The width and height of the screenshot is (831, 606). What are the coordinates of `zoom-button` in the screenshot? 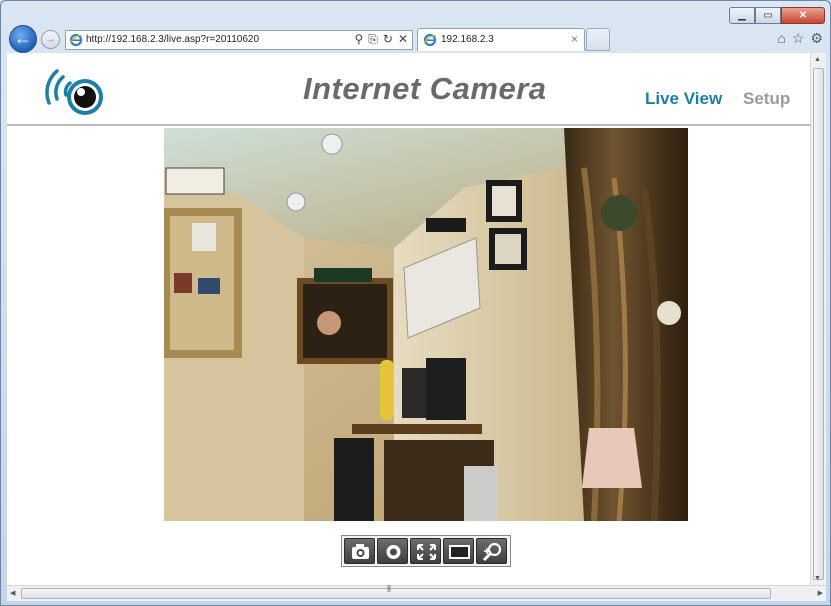 It's located at (491, 551).